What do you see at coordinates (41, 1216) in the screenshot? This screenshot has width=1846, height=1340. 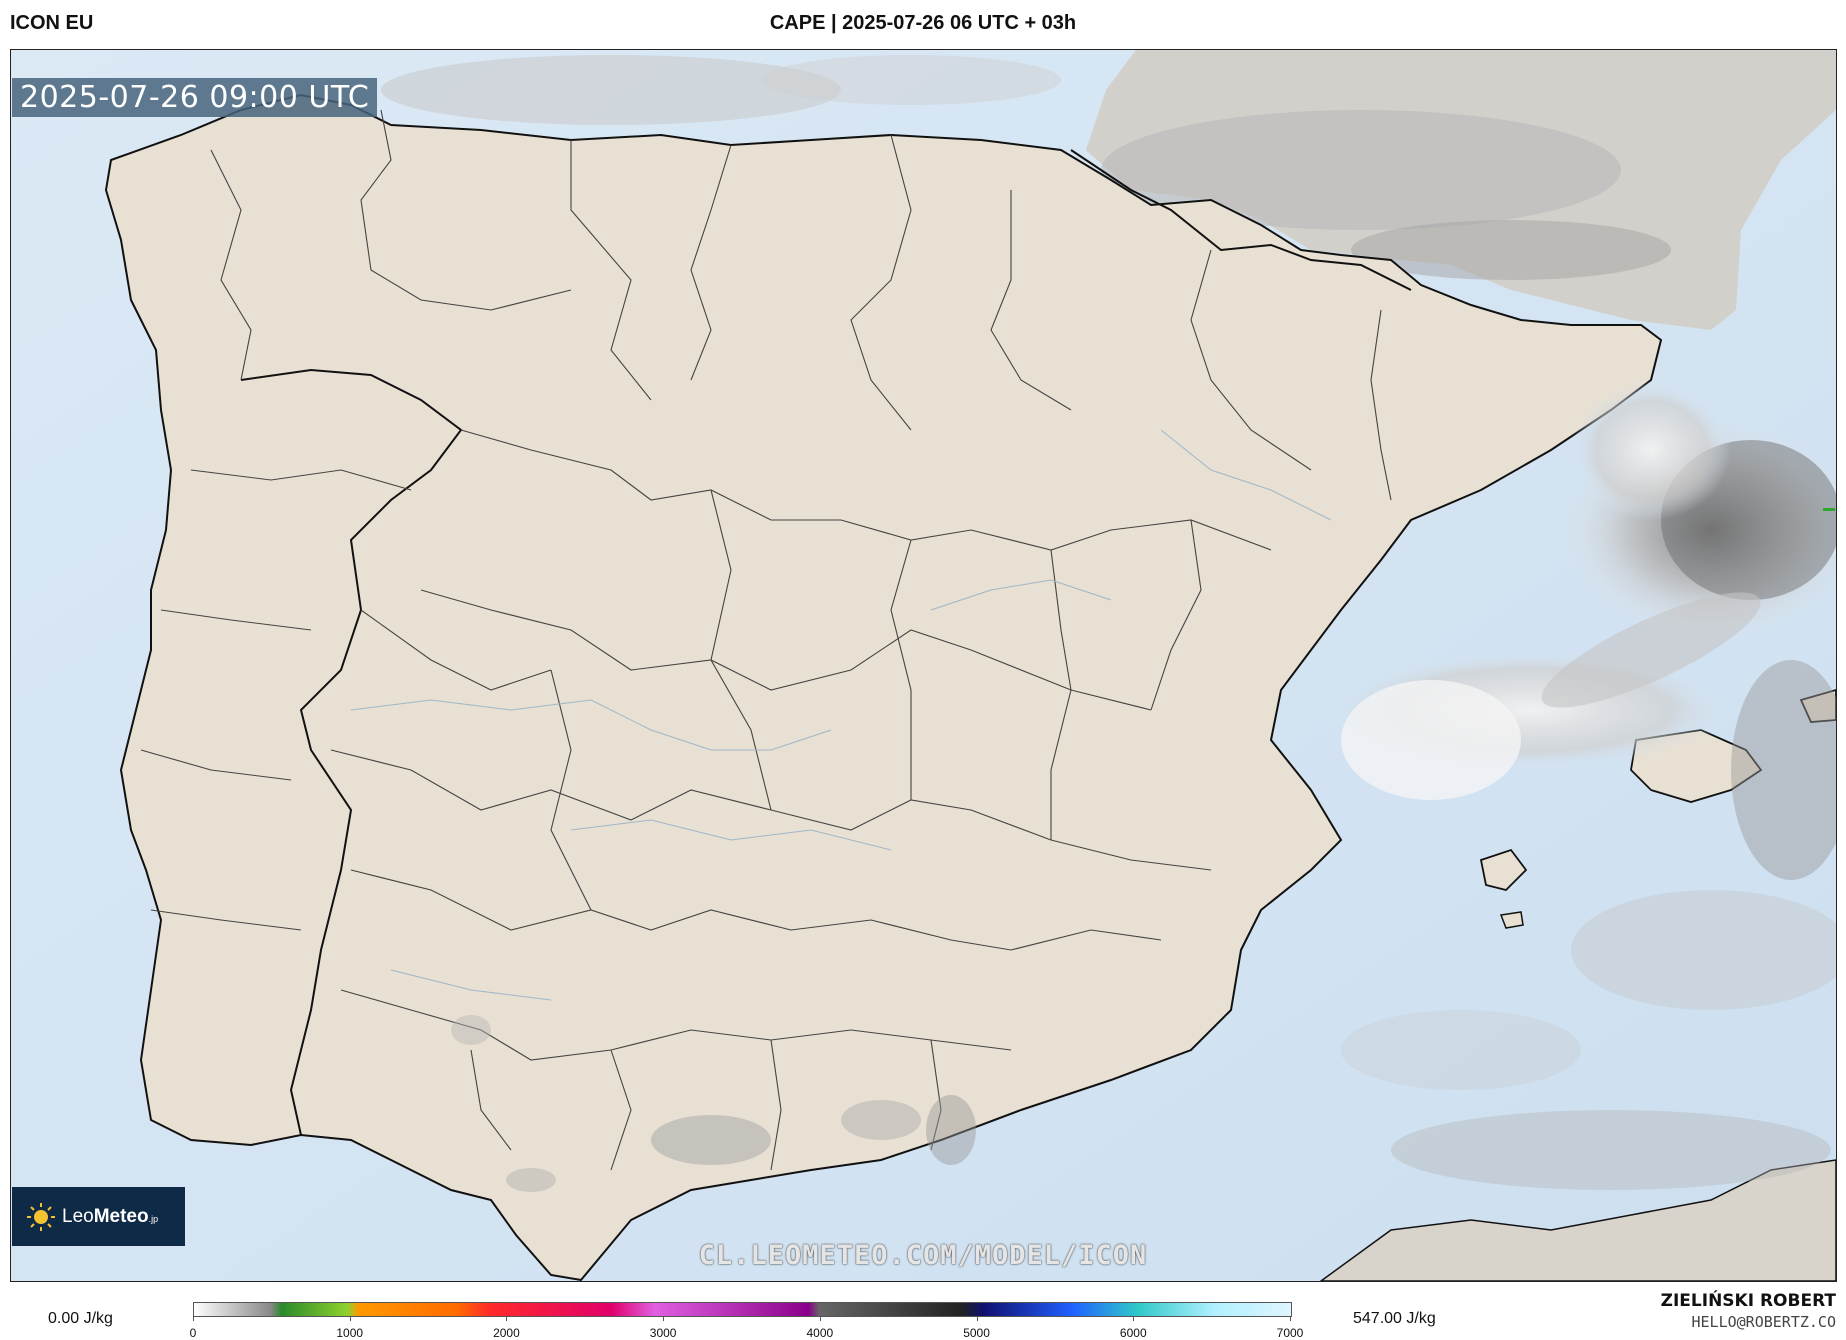 I see `sun-icon` at bounding box center [41, 1216].